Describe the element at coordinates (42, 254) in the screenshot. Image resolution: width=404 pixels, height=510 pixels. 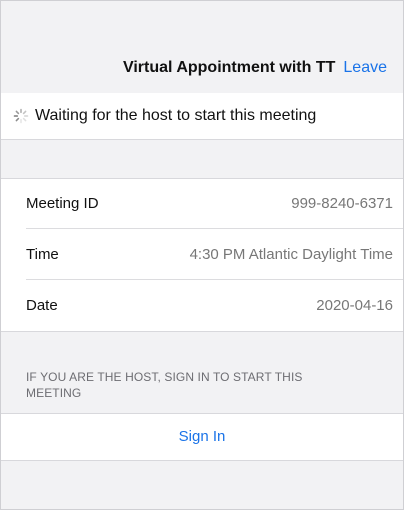
I see `time-label: Time` at that location.